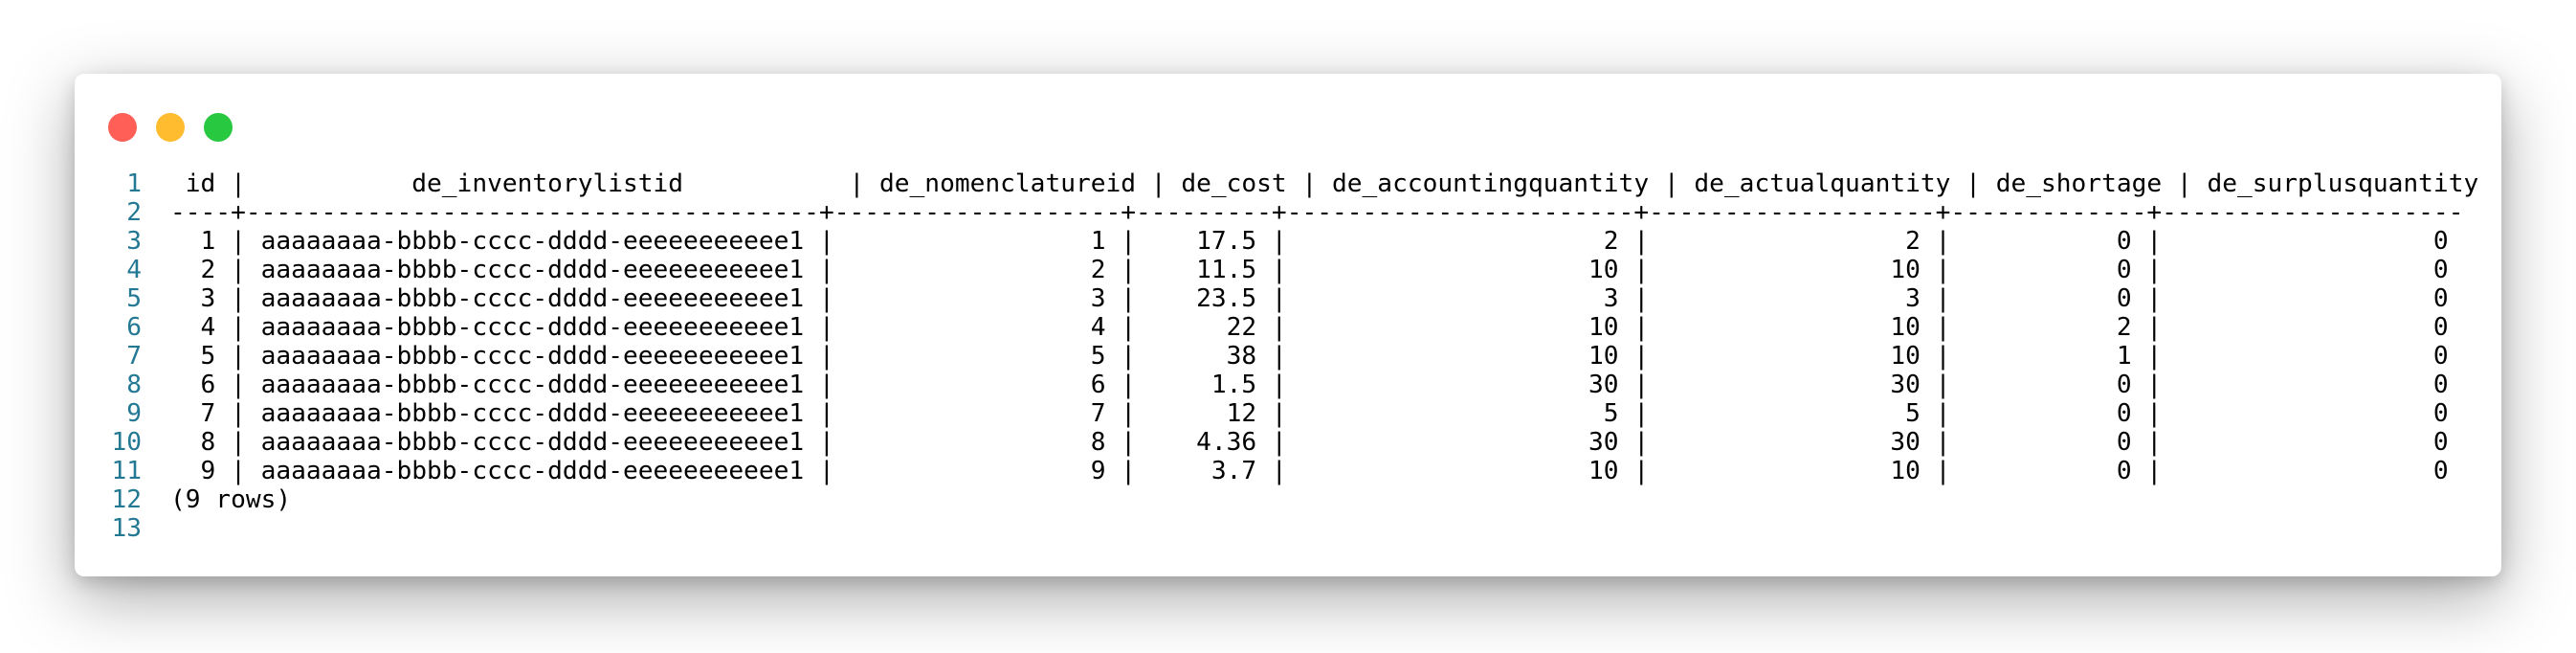 Image resolution: width=2576 pixels, height=653 pixels. What do you see at coordinates (126, 500) in the screenshot?
I see `line-number: 12` at bounding box center [126, 500].